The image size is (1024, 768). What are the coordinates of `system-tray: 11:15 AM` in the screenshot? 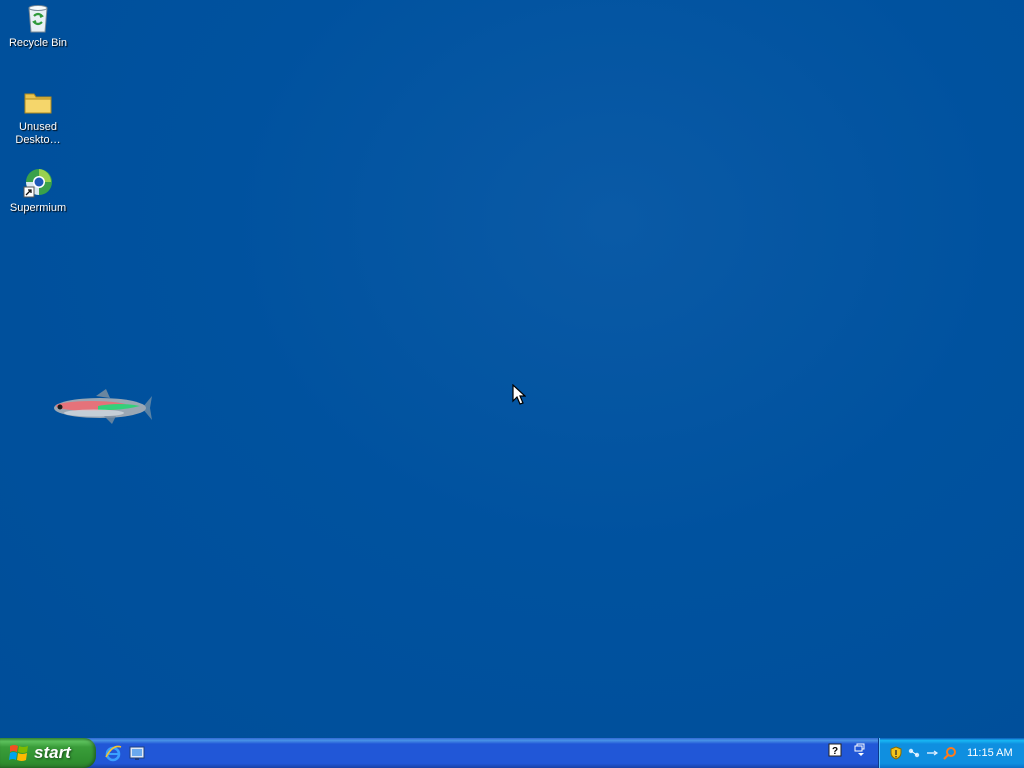 It's located at (951, 753).